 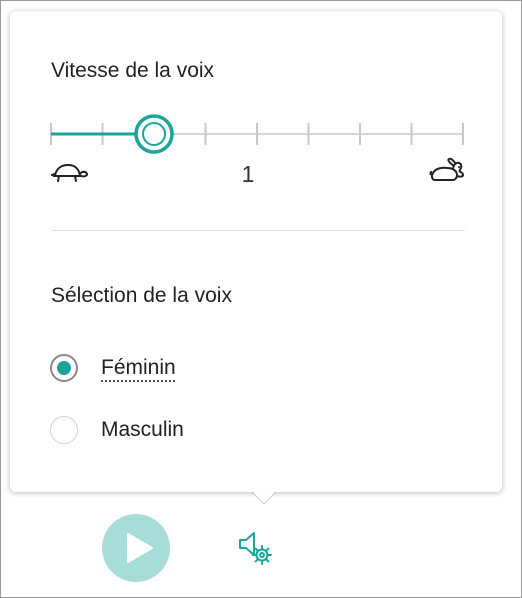 What do you see at coordinates (133, 70) in the screenshot?
I see `voice-speed-title: Vitesse de la voix` at bounding box center [133, 70].